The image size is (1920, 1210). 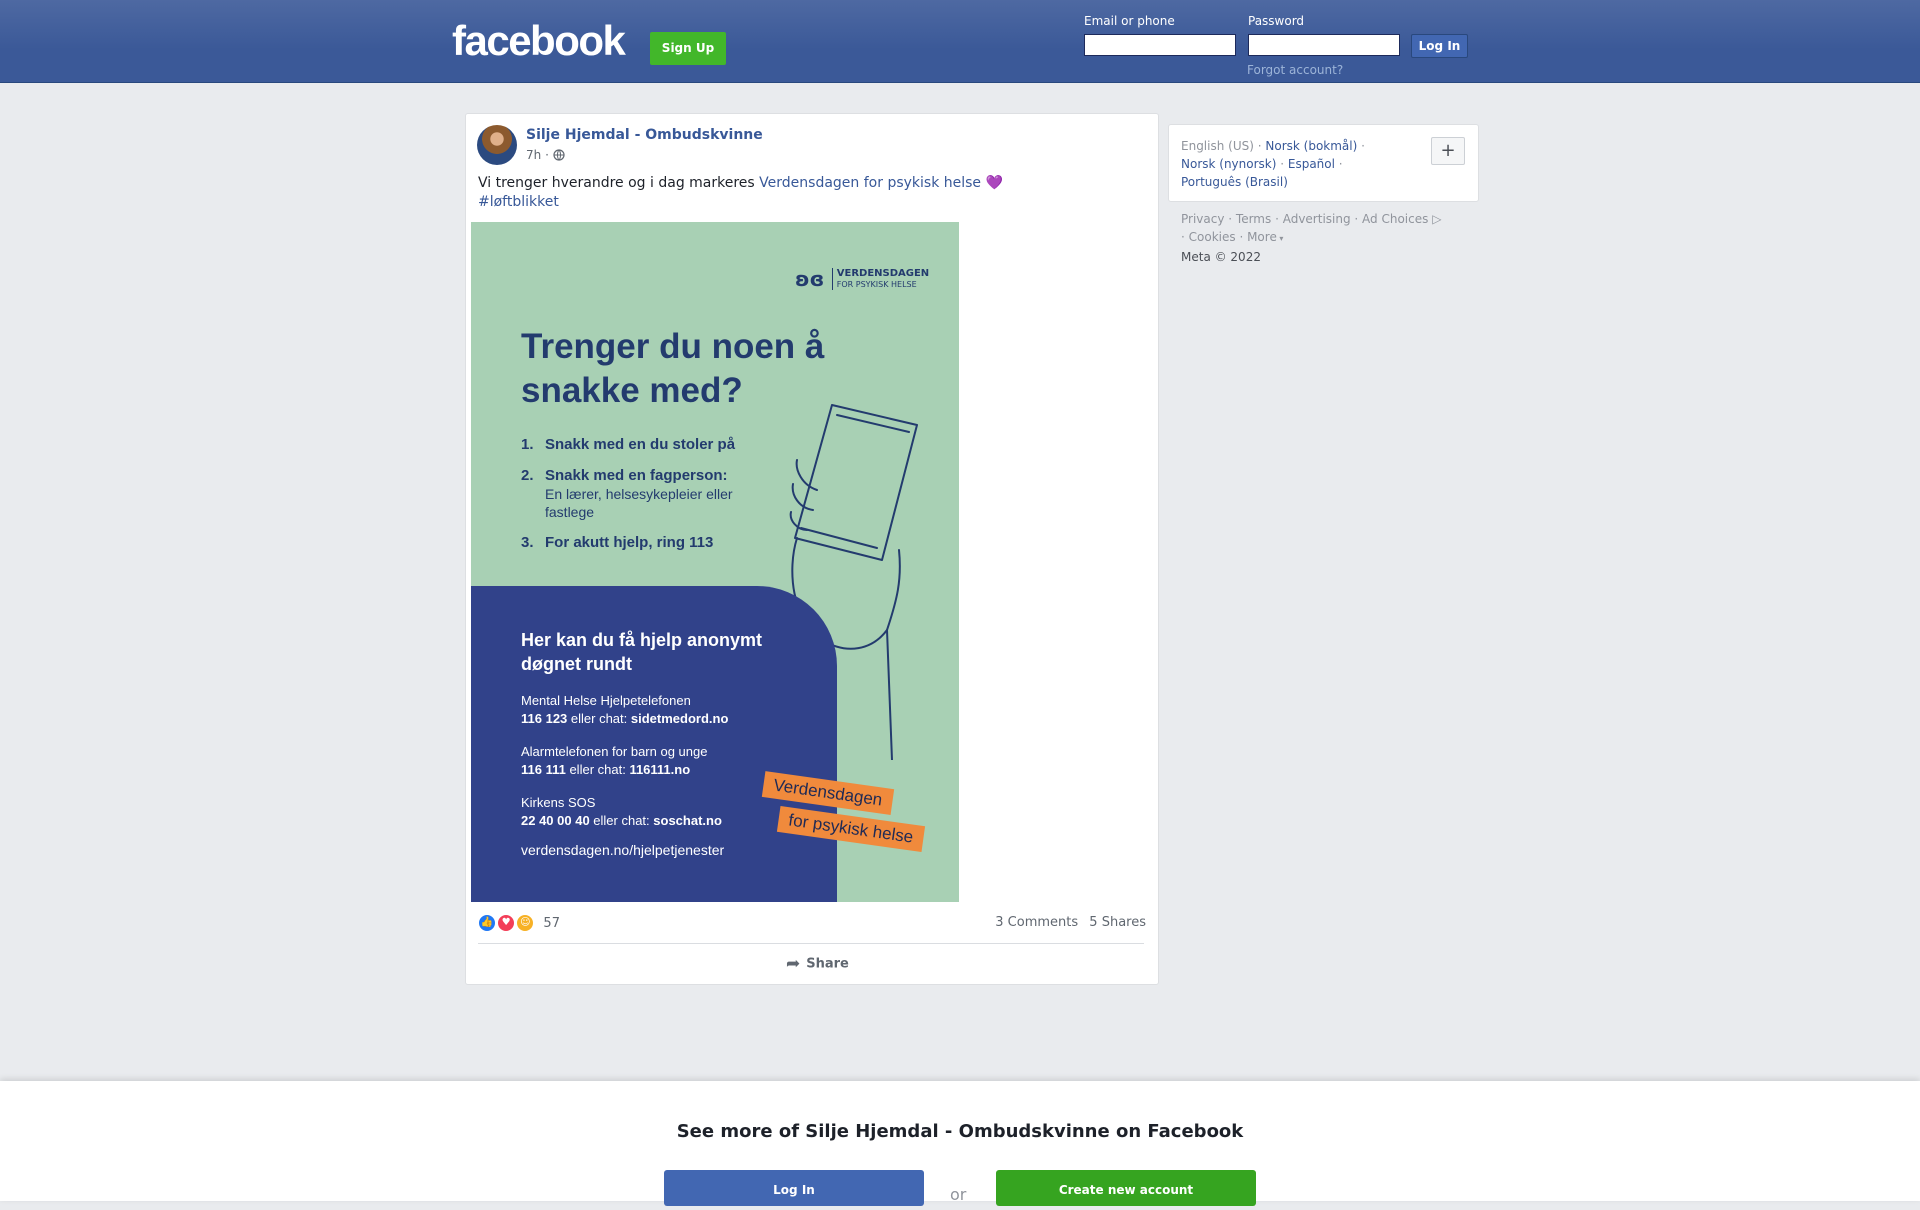 What do you see at coordinates (883, 273) in the screenshot?
I see `poster-brand-line1: VERDENSDAGEN` at bounding box center [883, 273].